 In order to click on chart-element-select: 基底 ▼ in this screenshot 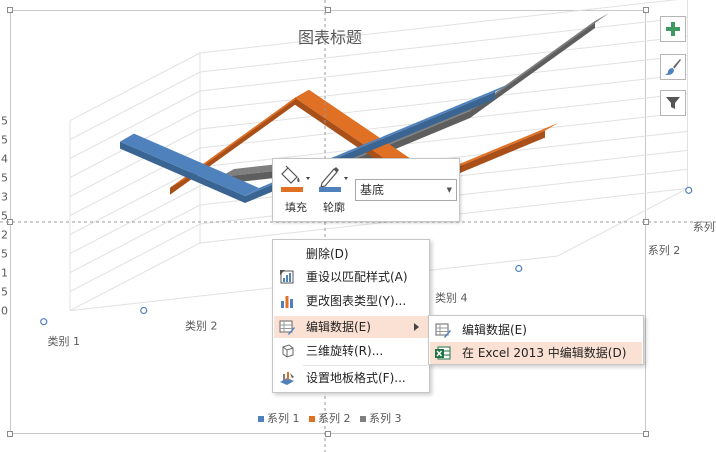, I will do `click(406, 190)`.